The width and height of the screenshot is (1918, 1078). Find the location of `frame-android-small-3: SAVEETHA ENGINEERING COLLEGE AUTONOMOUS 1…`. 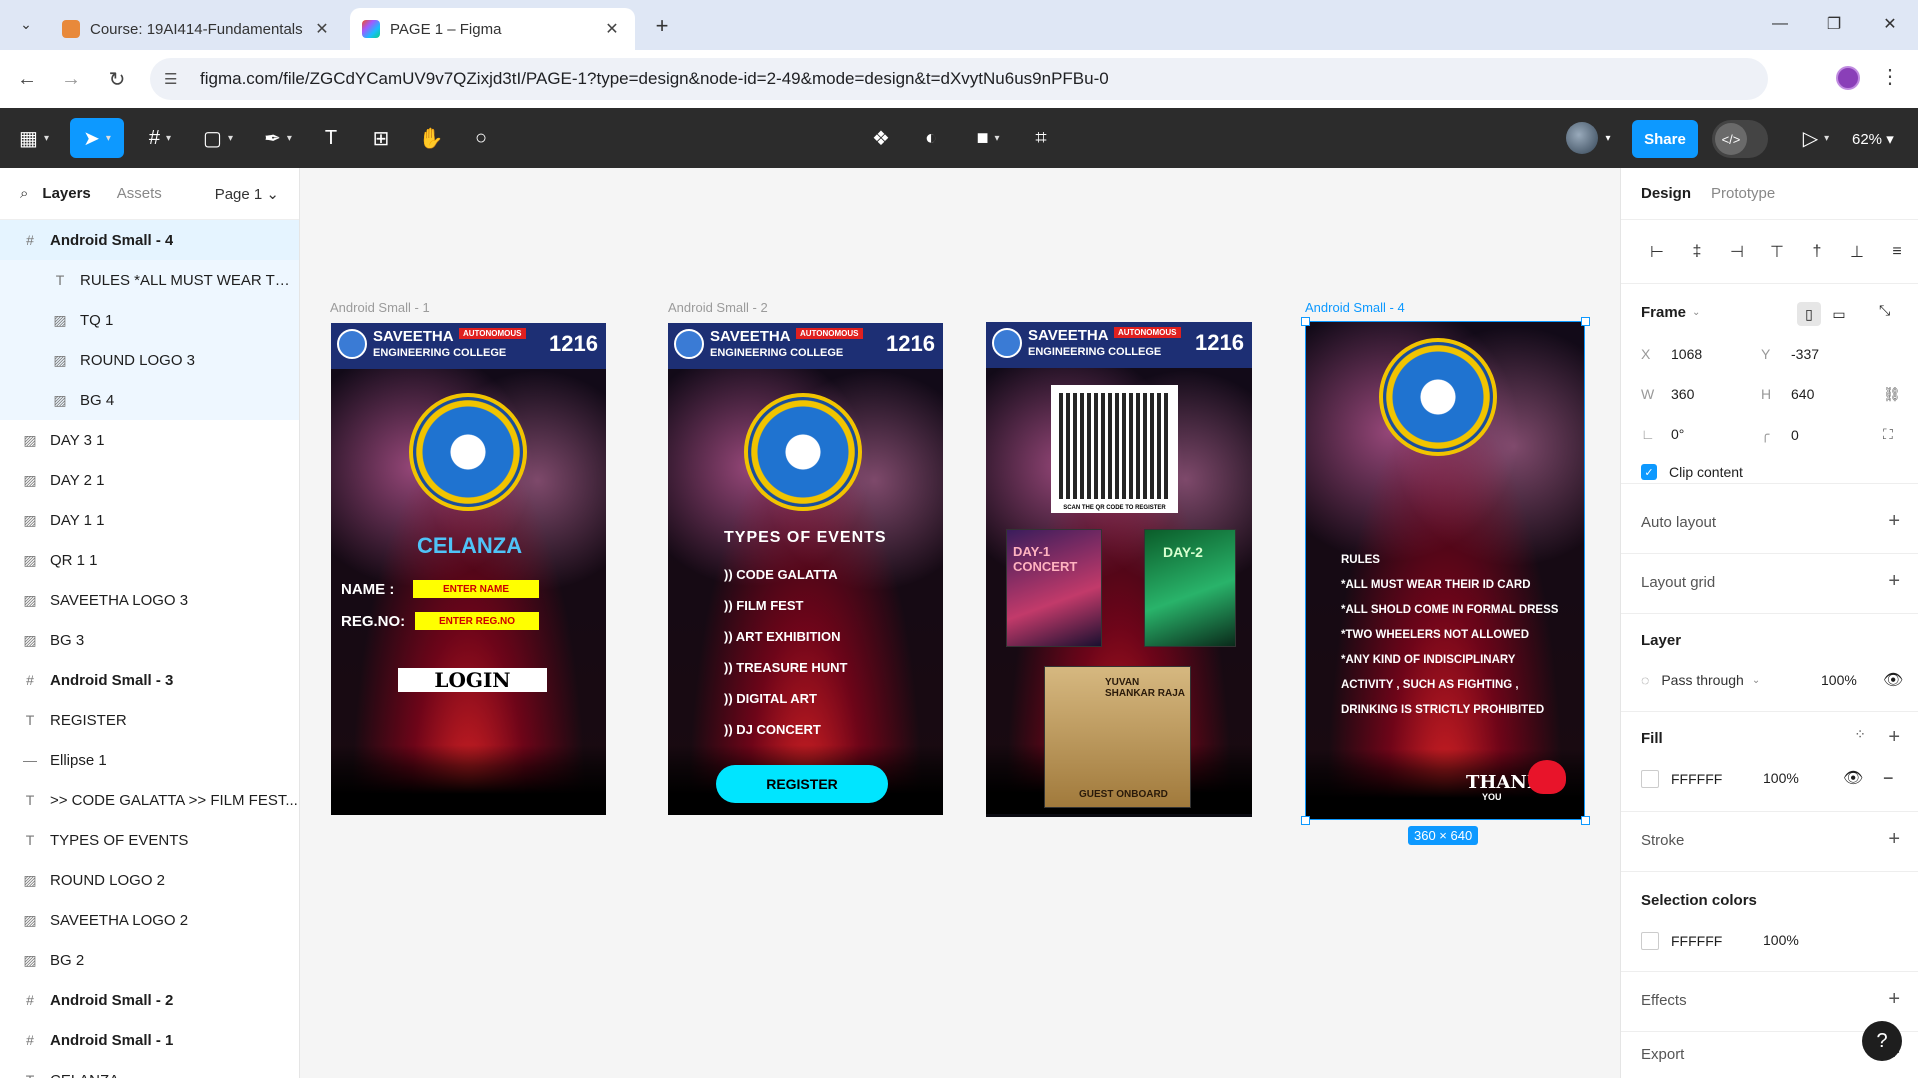

frame-android-small-3: SAVEETHA ENGINEERING COLLEGE AUTONOMOUS 1… is located at coordinates (1119, 569).